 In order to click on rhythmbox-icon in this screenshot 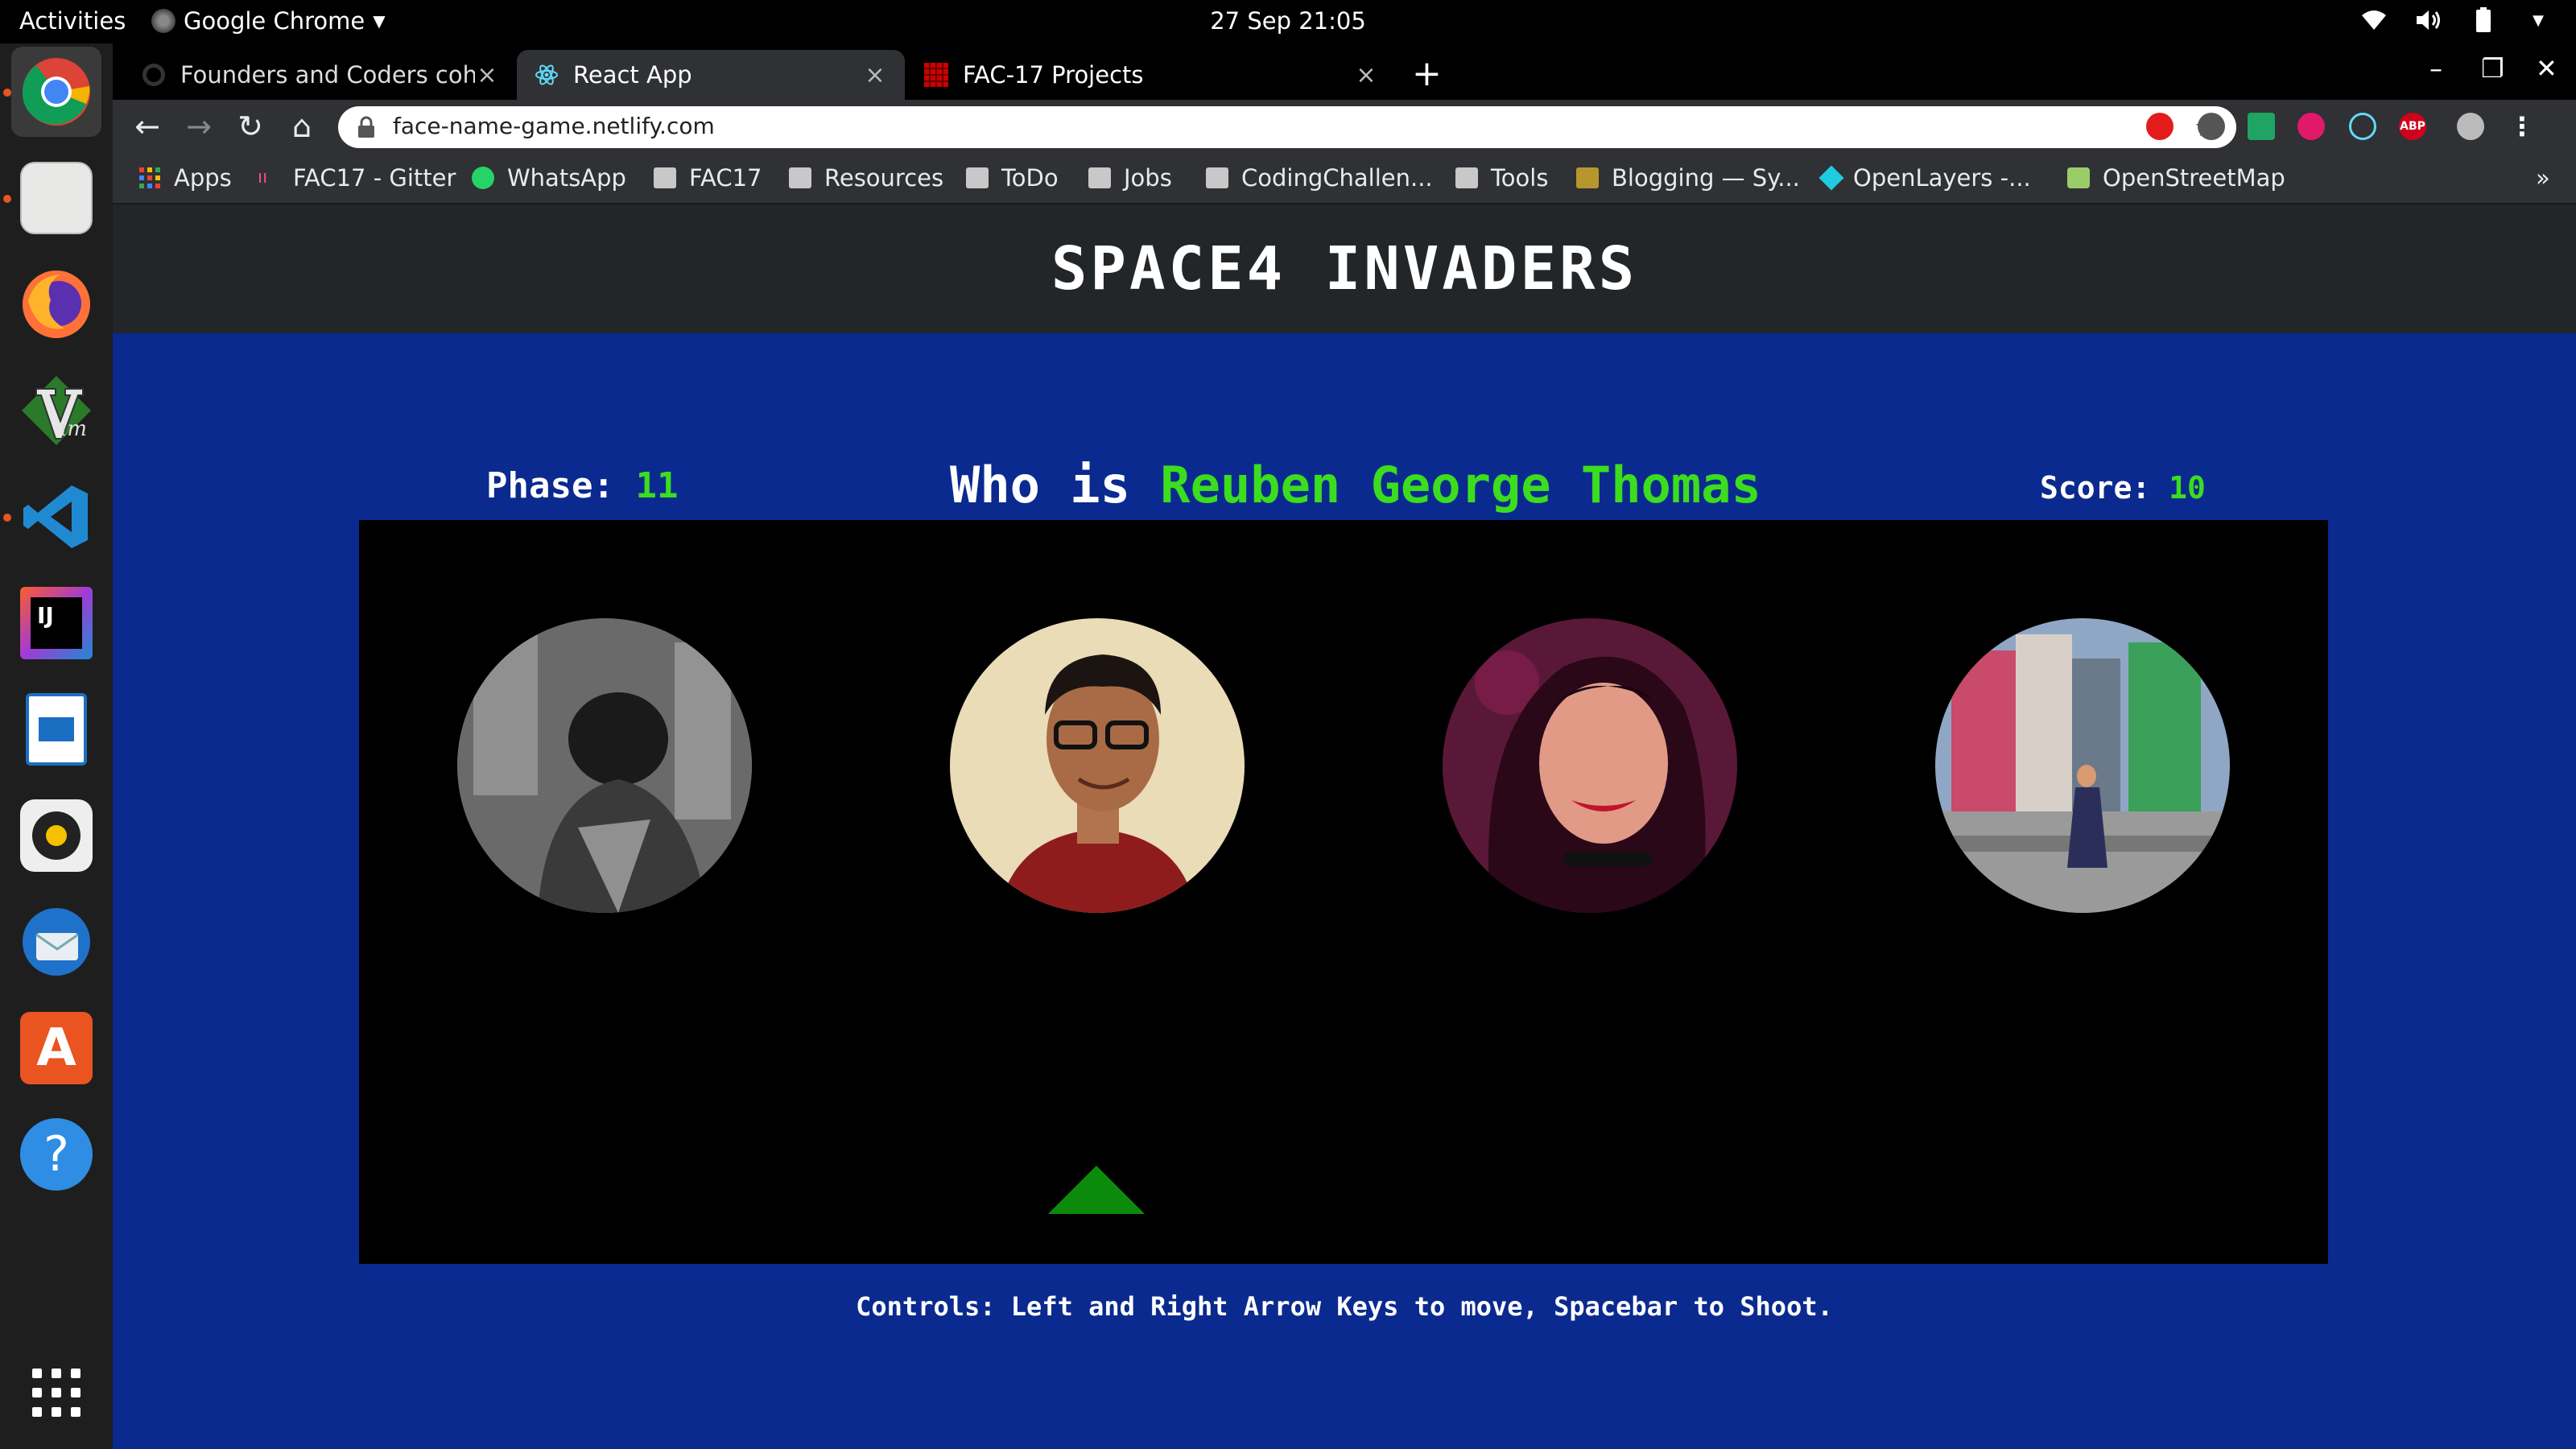, I will do `click(56, 835)`.